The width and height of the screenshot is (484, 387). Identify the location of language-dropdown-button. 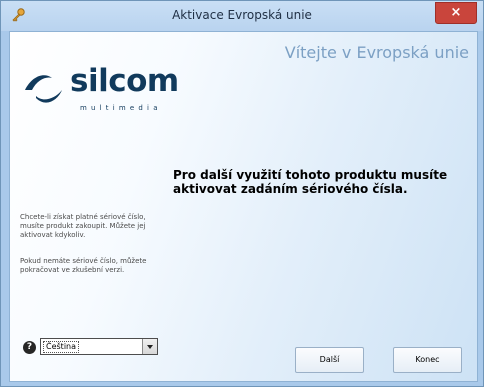
(149, 346).